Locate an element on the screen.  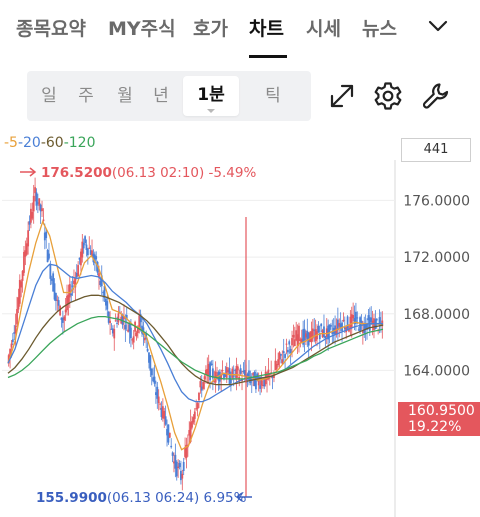
ma-legend-item-20: -20 is located at coordinates (29, 143).